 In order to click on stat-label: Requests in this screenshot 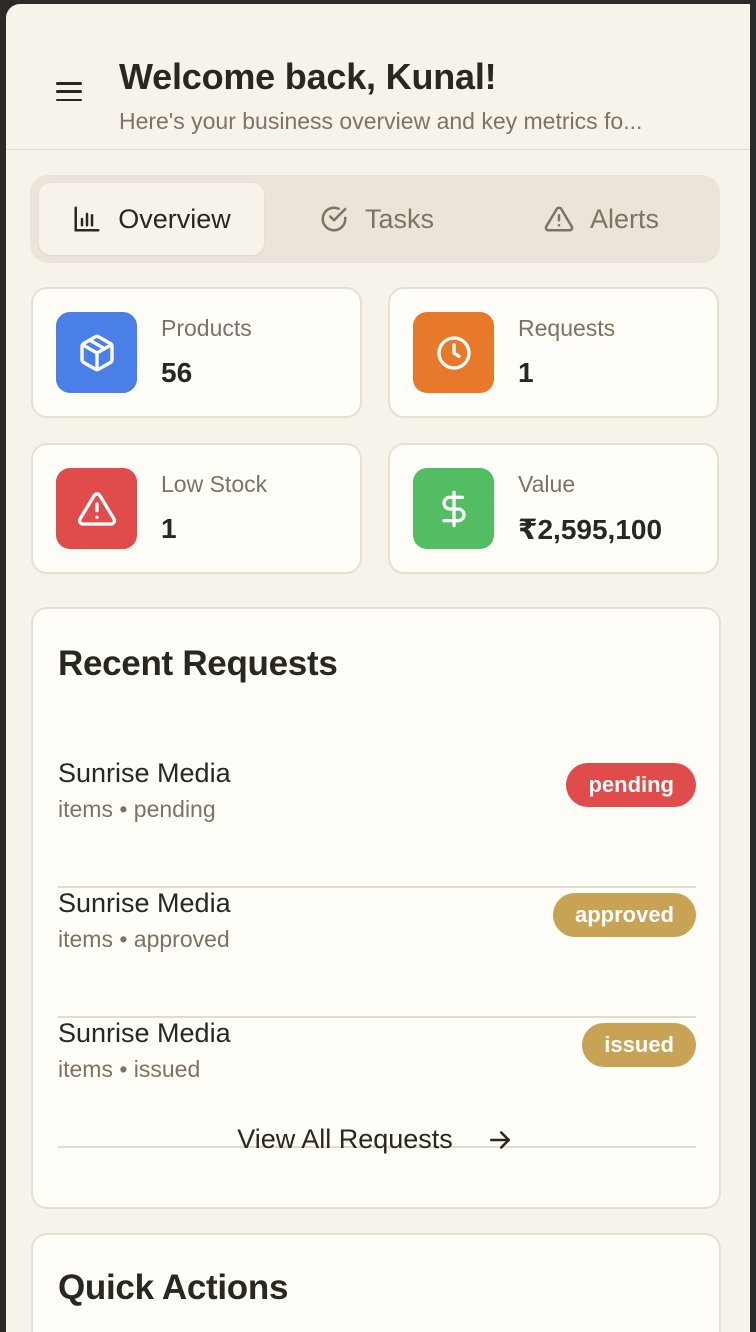, I will do `click(567, 328)`.